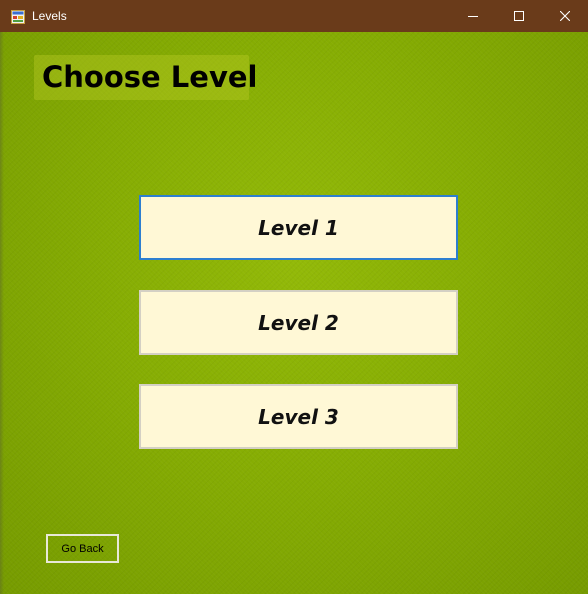 This screenshot has width=588, height=594. I want to click on go-back-button: Go Back, so click(82, 548).